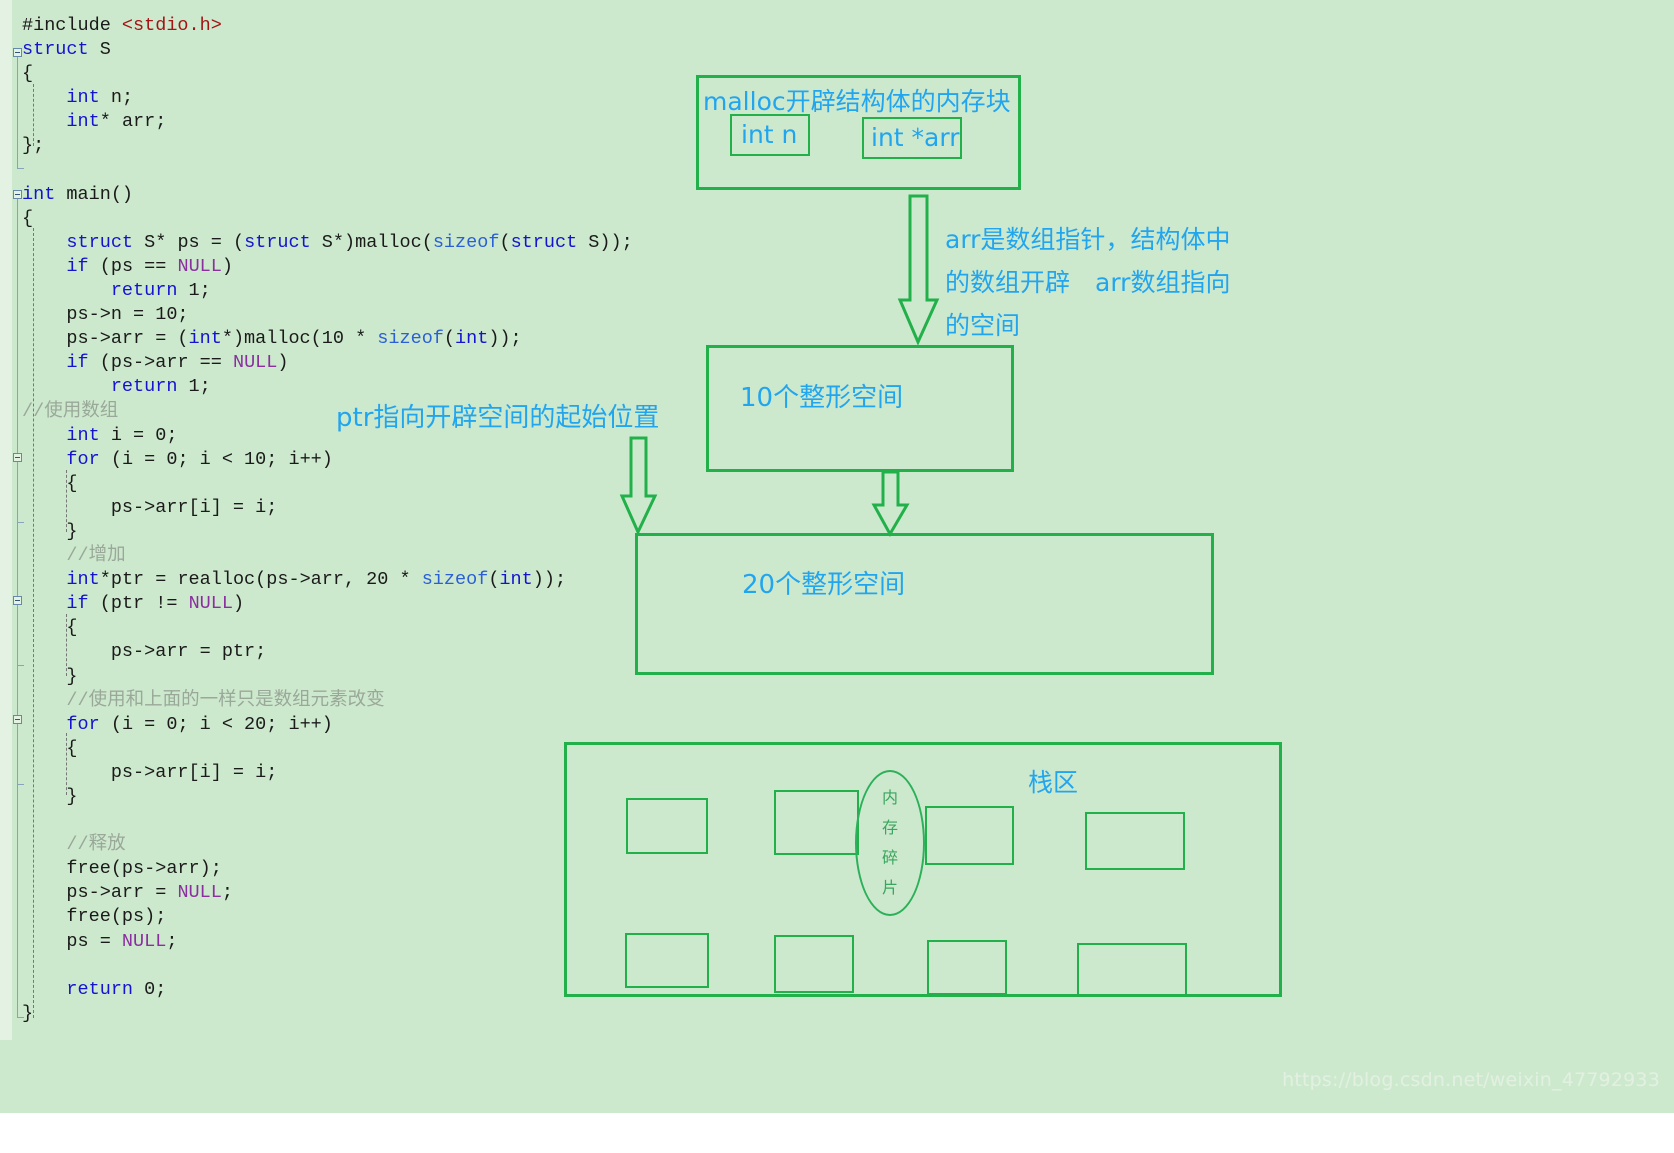 The width and height of the screenshot is (1674, 1153). I want to click on arrow-ptr-to-twenty, so click(638, 486).